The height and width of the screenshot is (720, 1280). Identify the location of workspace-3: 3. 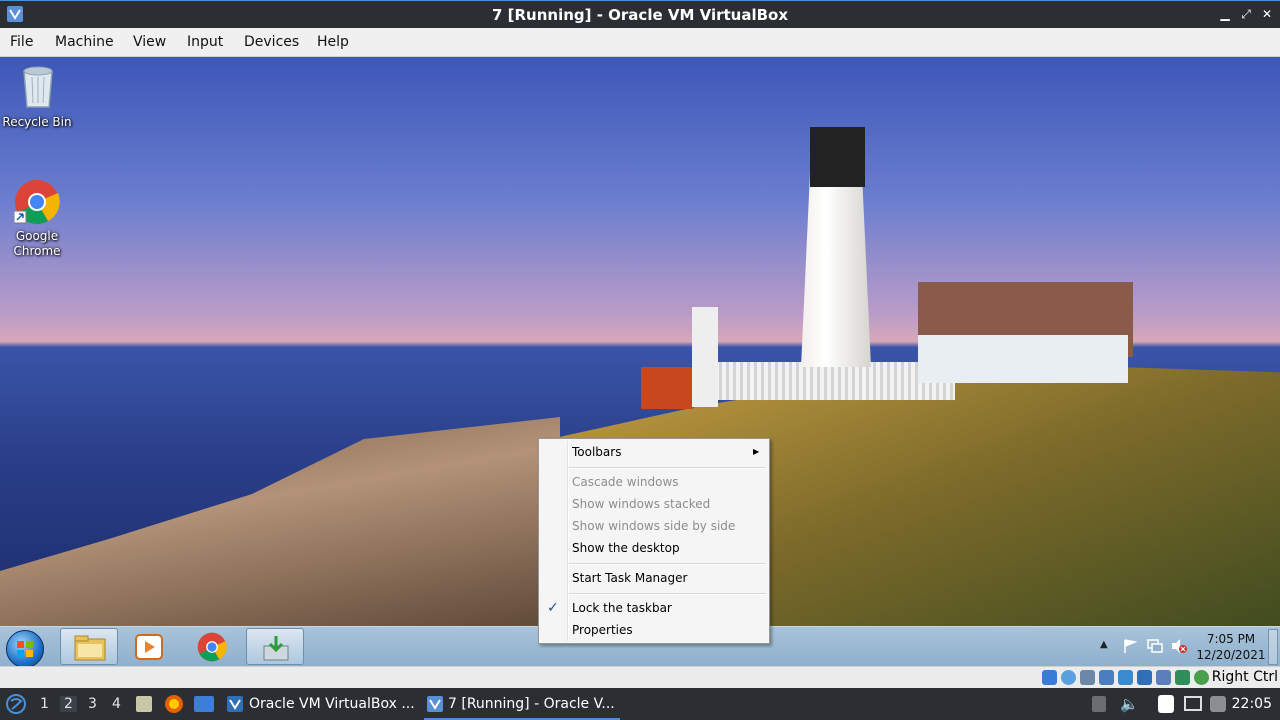
(92, 704).